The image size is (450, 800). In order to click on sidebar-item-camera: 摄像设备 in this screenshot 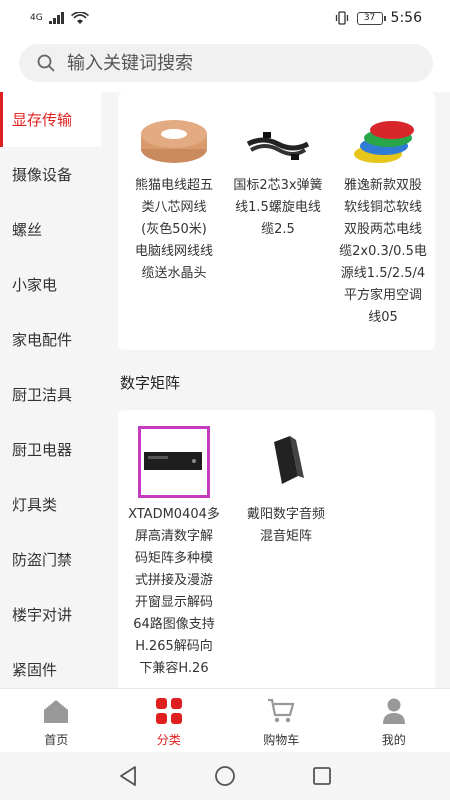, I will do `click(50, 174)`.